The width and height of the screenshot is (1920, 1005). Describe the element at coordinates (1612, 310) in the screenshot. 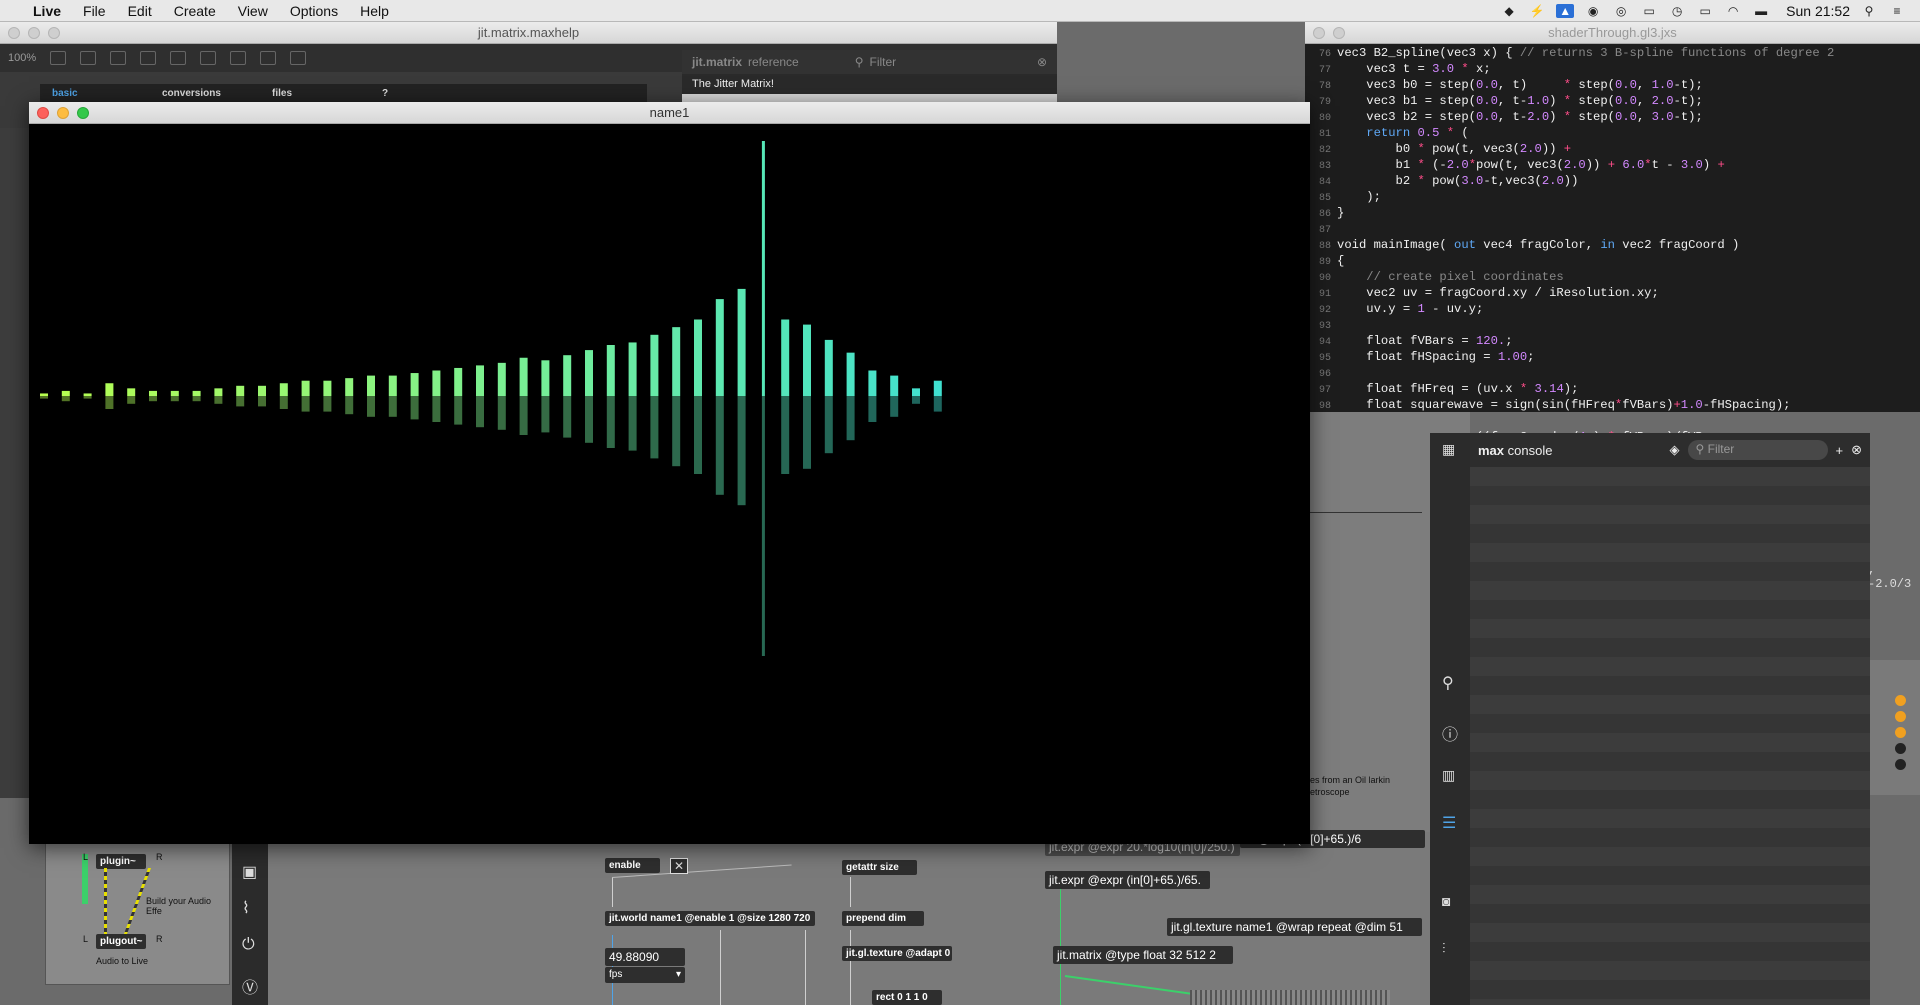

I see `code-line: 92 uv.y = 1 - uv.y;` at that location.